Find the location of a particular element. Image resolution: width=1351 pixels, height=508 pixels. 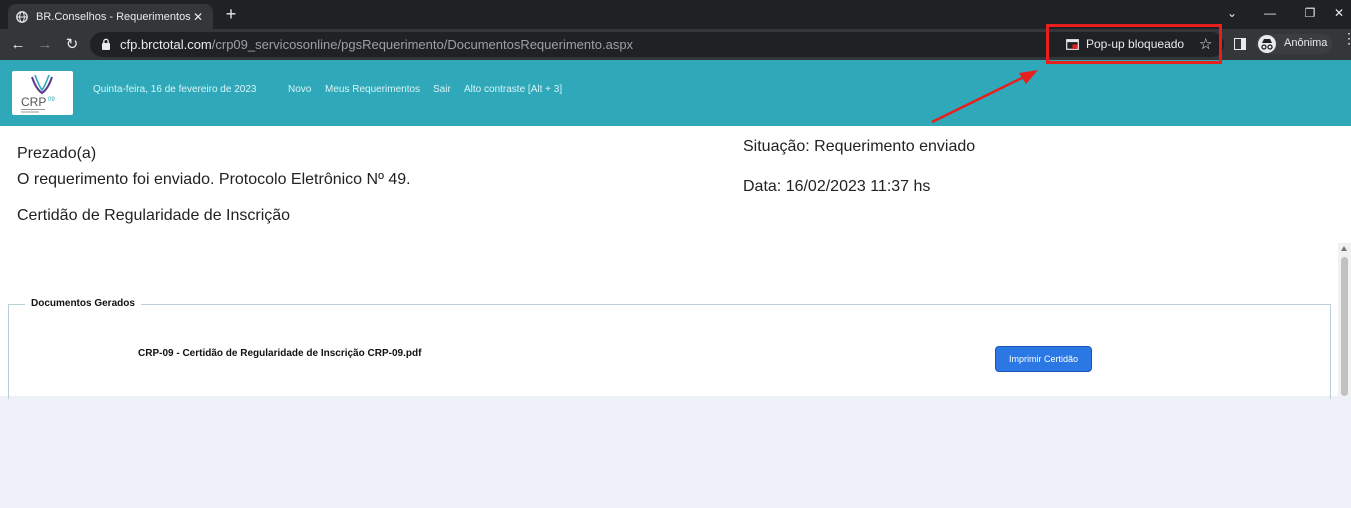

request-status: Situação: Requerimento enviado is located at coordinates (859, 146).